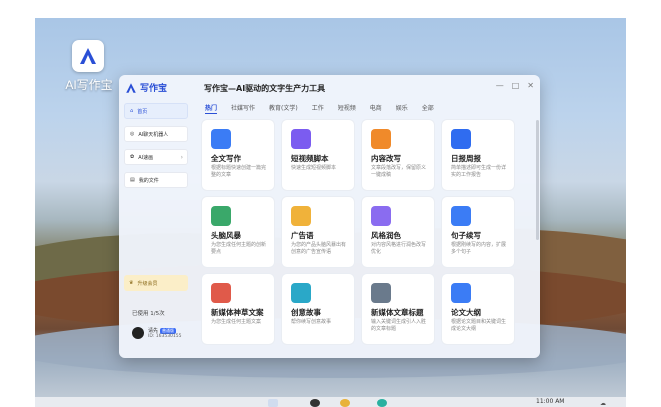  I want to click on cloud-icon: ☁, so click(603, 403).